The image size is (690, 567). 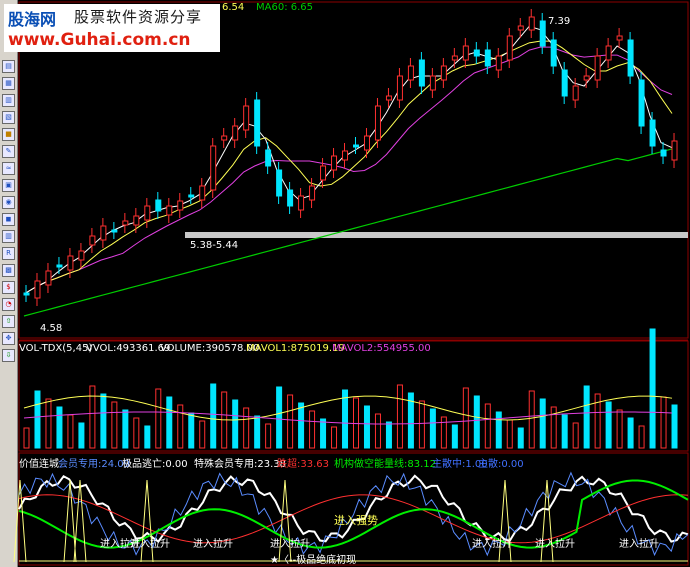 I want to click on bottom-signal-note: ★〈--极品绝底初现, so click(x=313, y=560).